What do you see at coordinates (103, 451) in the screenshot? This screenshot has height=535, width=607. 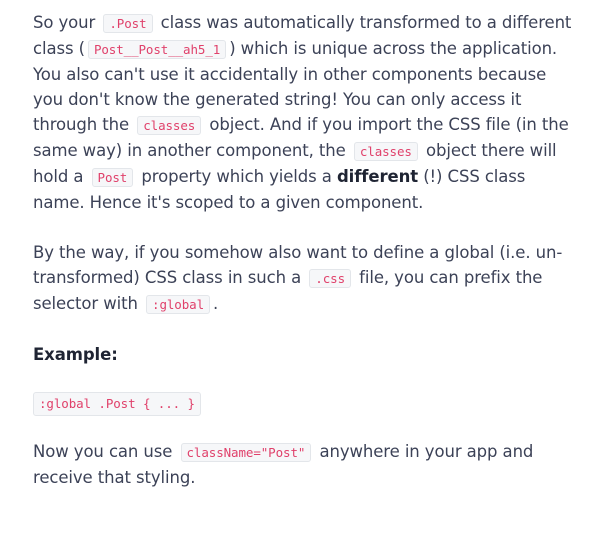 I see `paragraph-text: Now you can use` at bounding box center [103, 451].